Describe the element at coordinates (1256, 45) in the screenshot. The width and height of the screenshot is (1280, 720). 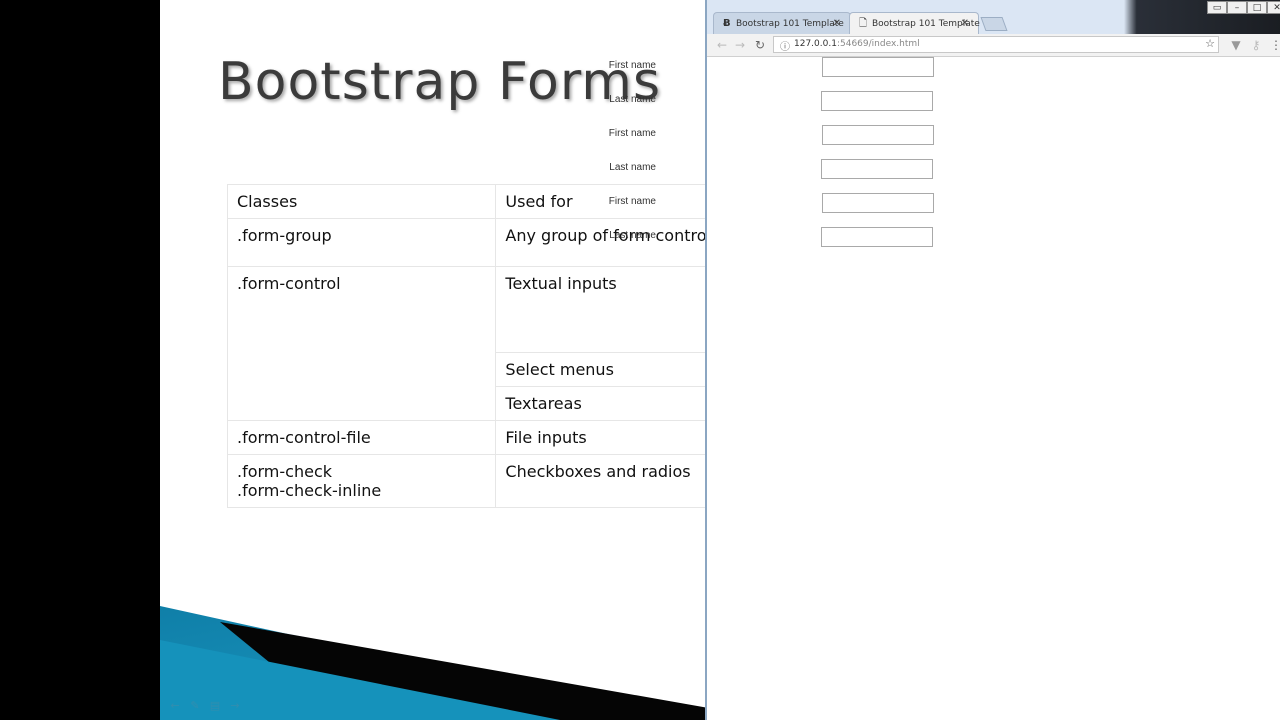
I see `extension-key-icon: ⚷` at that location.